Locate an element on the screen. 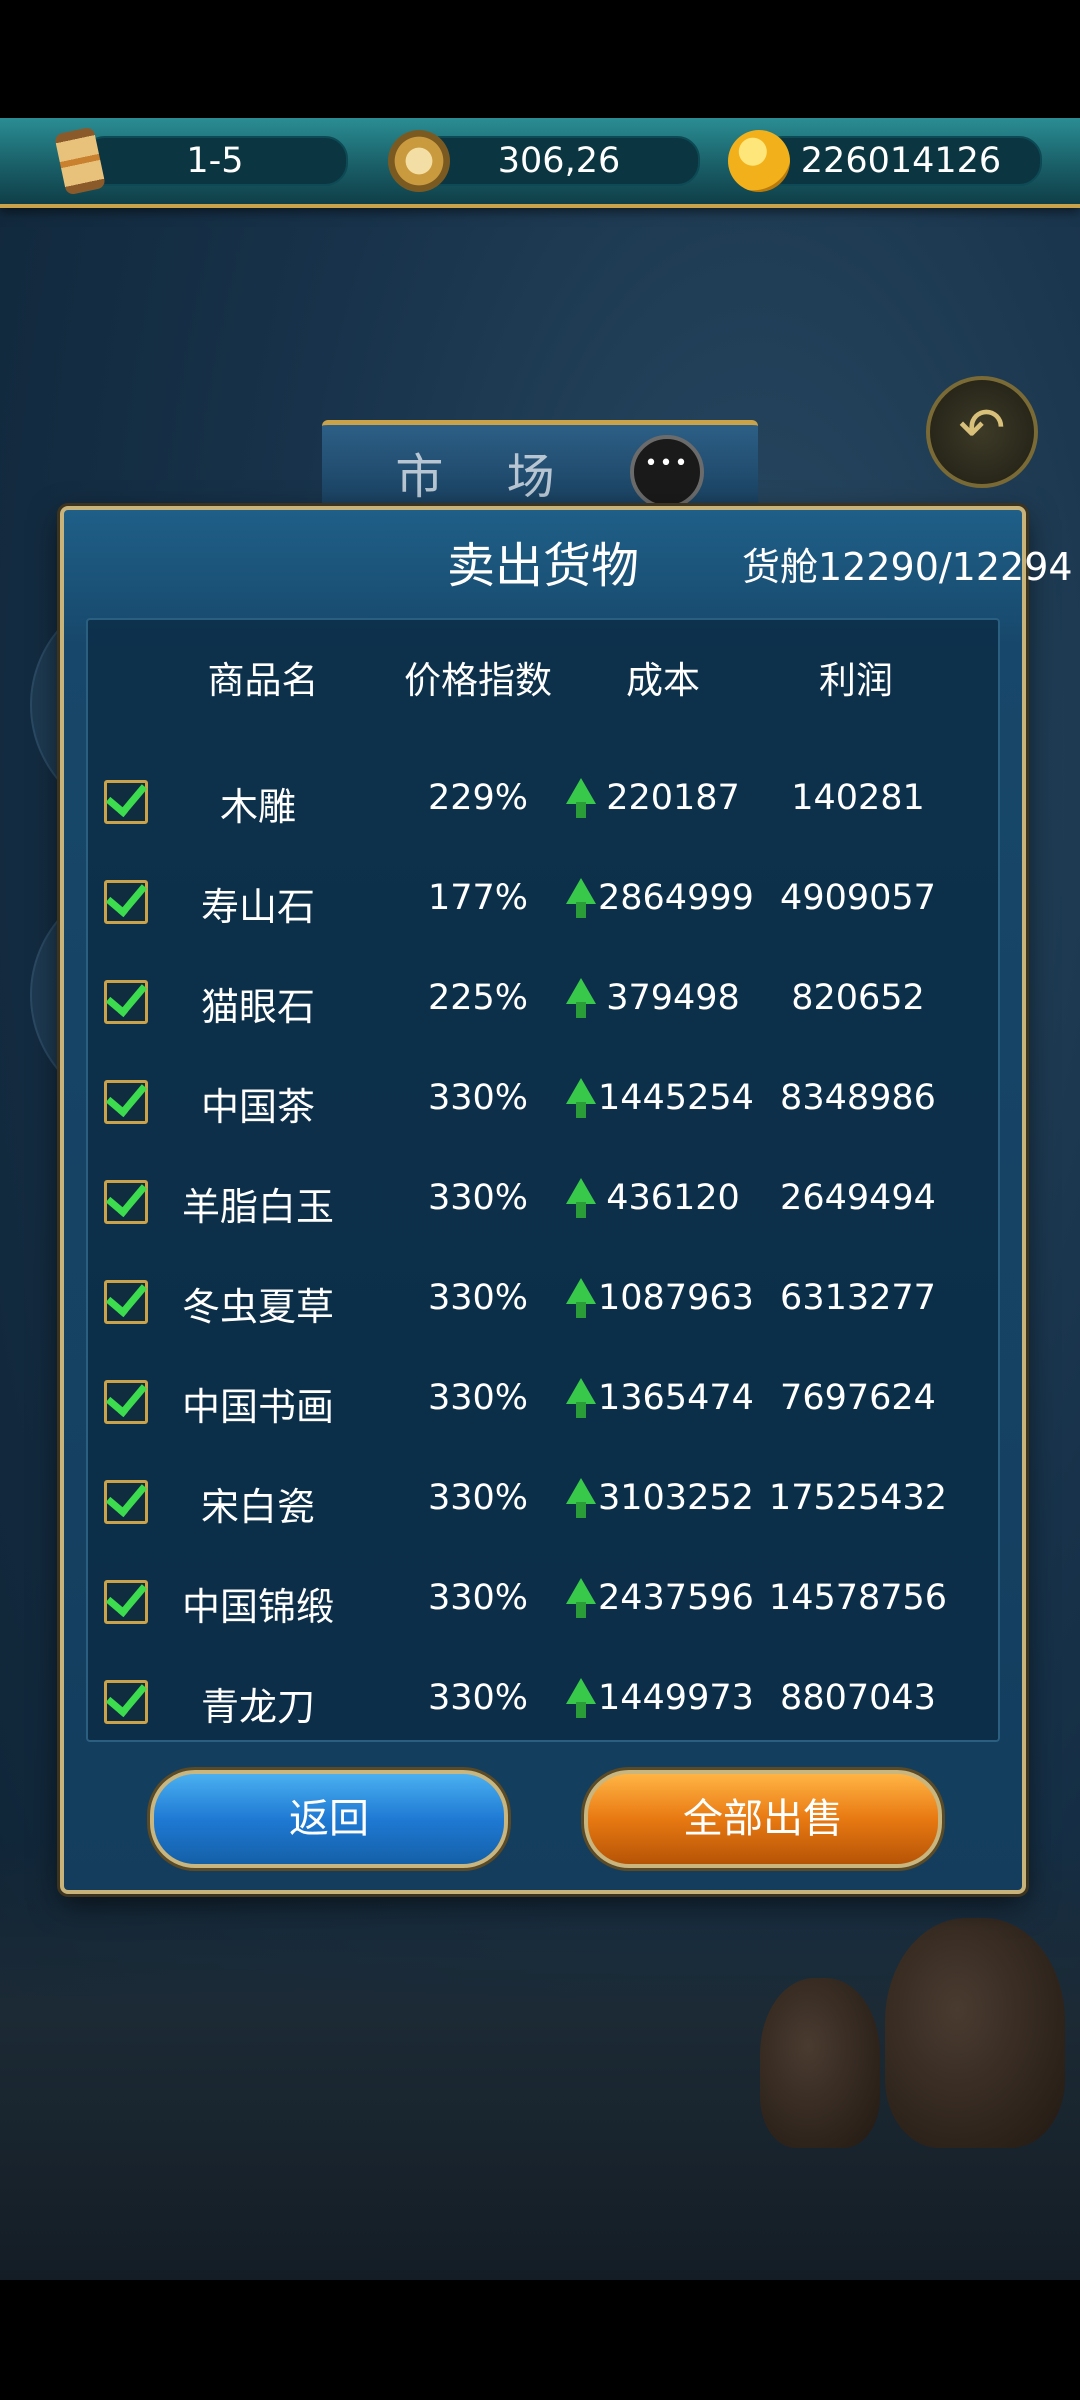 This screenshot has height=2400, width=1080. cost-value: 2864999 is located at coordinates (676, 898).